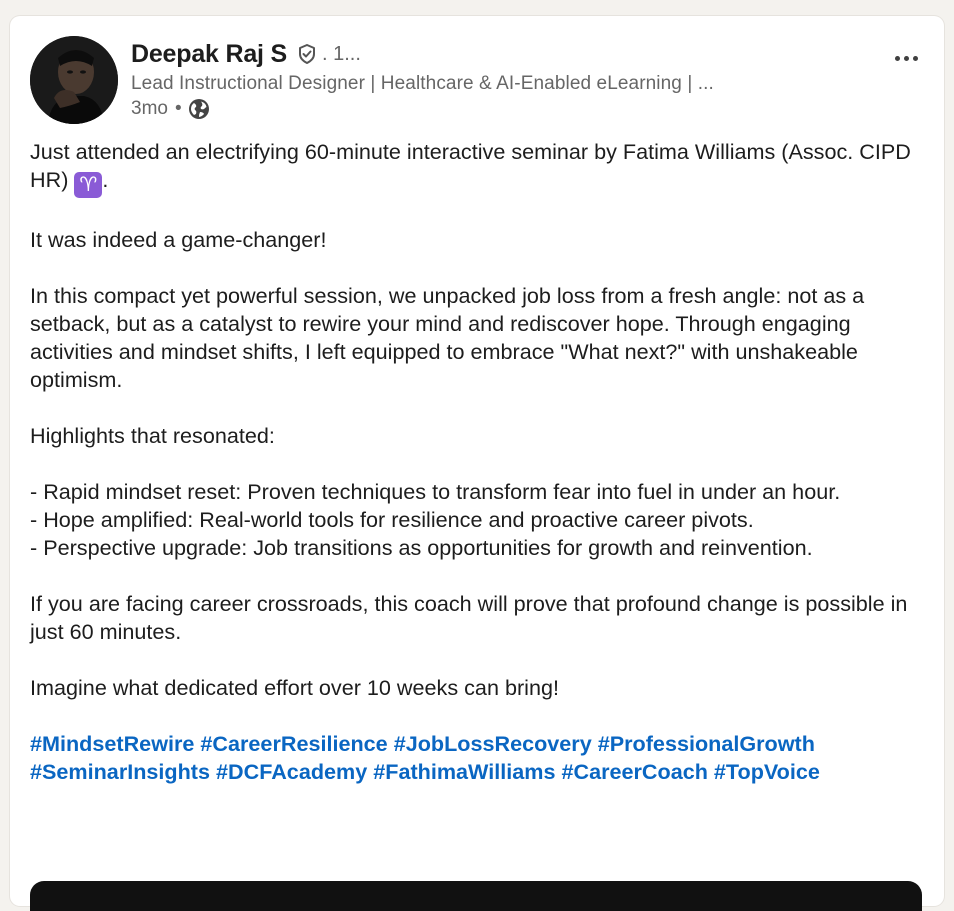 This screenshot has width=954, height=911. Describe the element at coordinates (293, 743) in the screenshot. I see `hashtag-link: #CareerResilience` at that location.